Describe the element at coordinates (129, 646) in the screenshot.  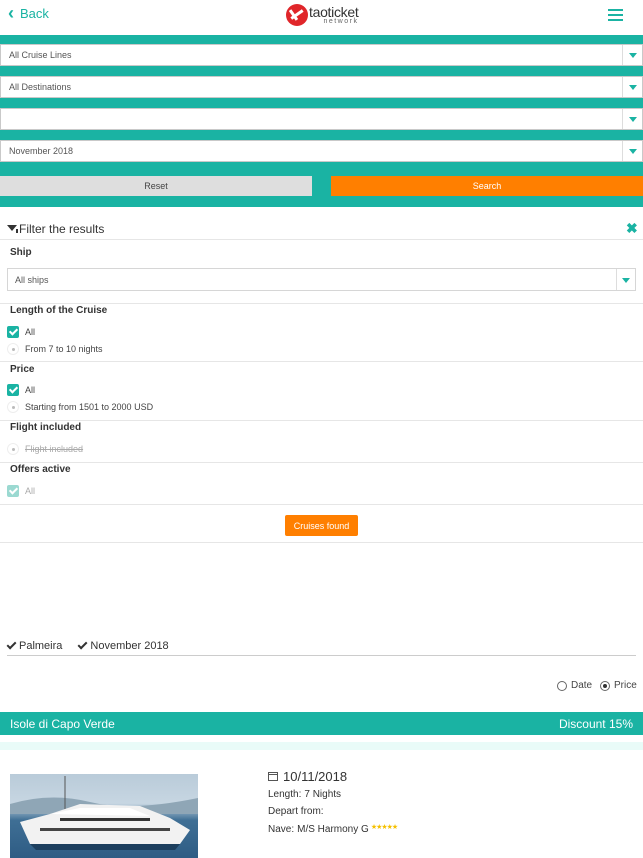
I see `chip-label: November 2018` at that location.